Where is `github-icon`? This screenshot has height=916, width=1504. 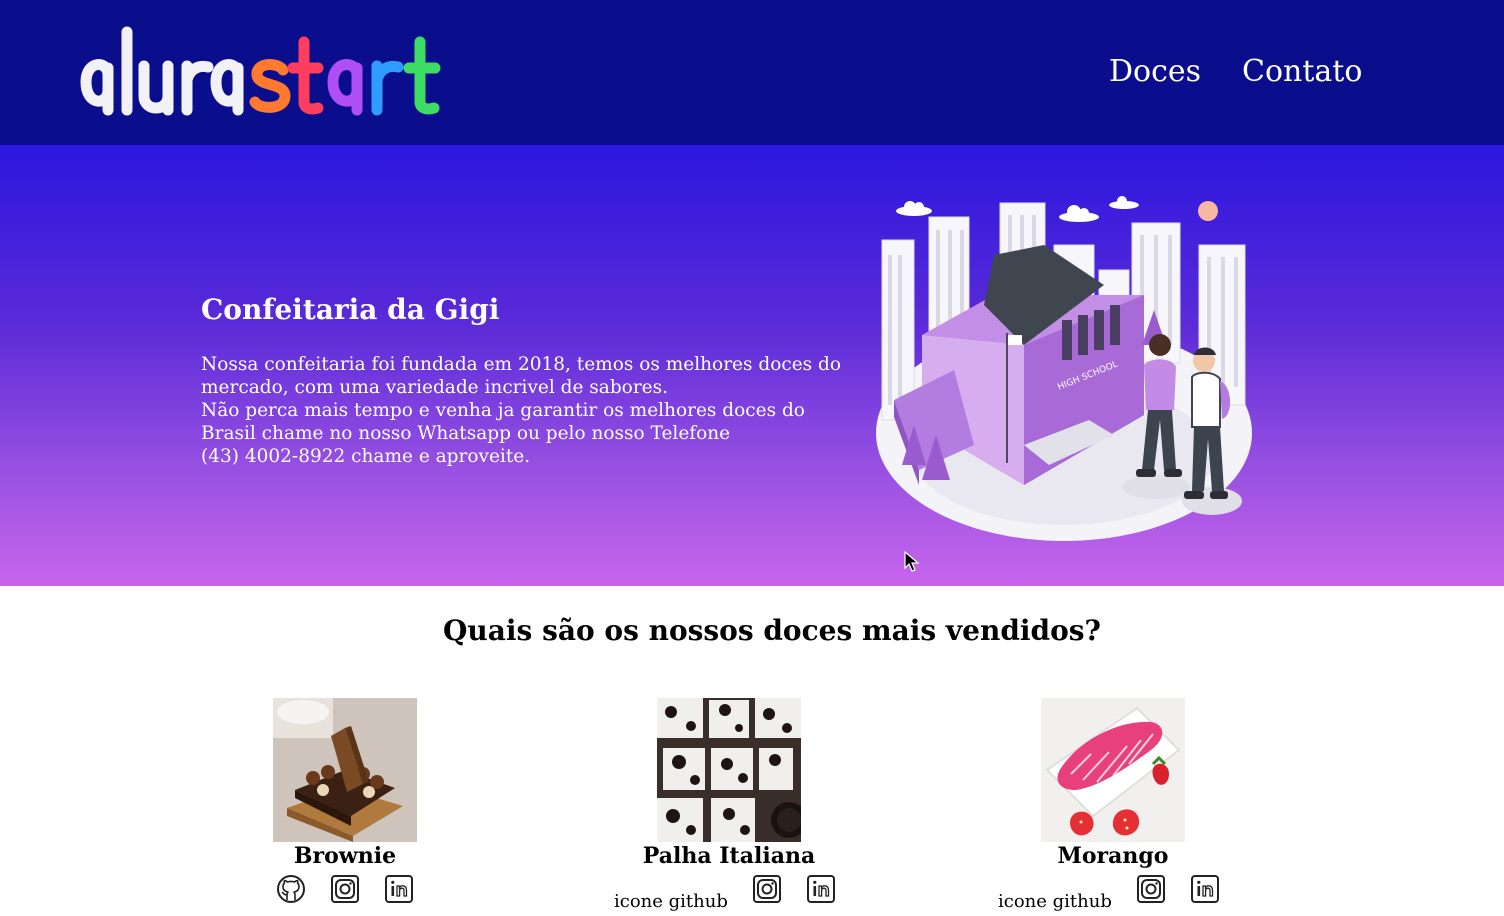
github-icon is located at coordinates (291, 889).